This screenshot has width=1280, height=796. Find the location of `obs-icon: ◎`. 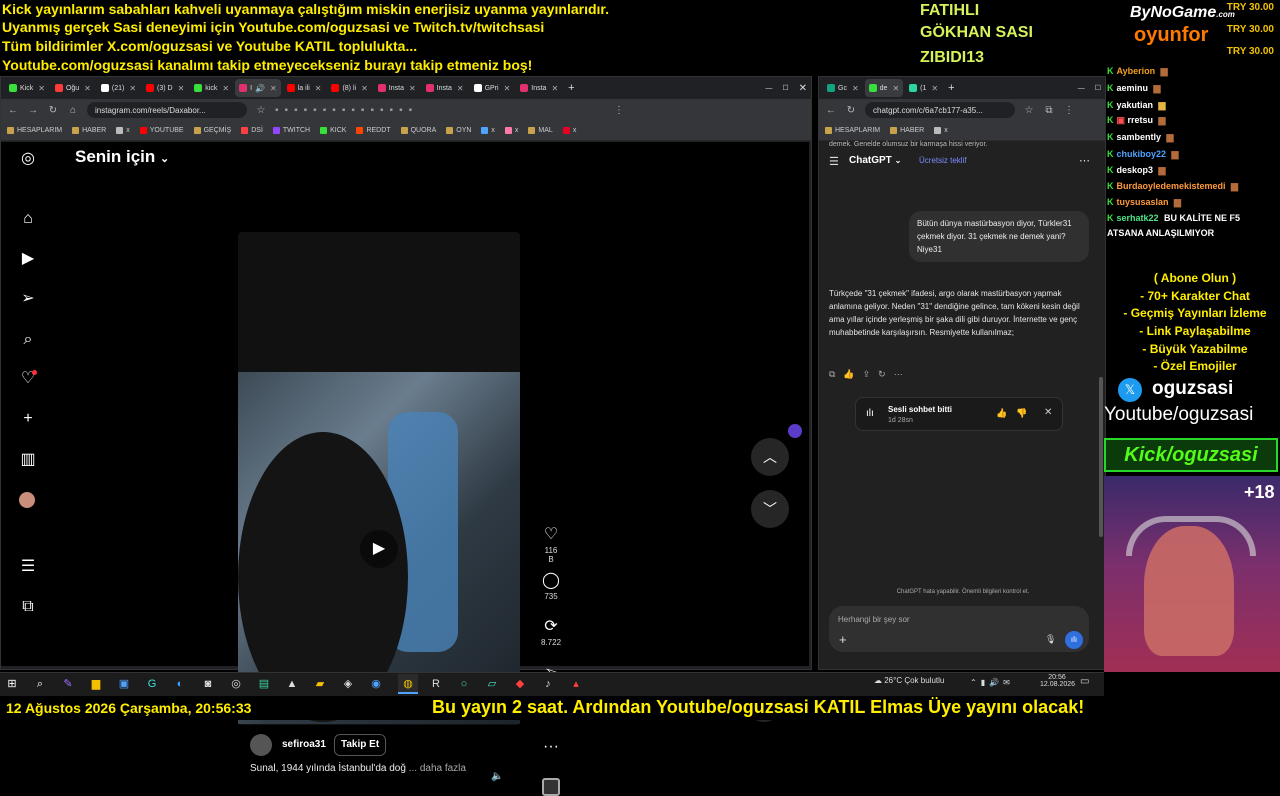

obs-icon: ◎ is located at coordinates (236, 684).